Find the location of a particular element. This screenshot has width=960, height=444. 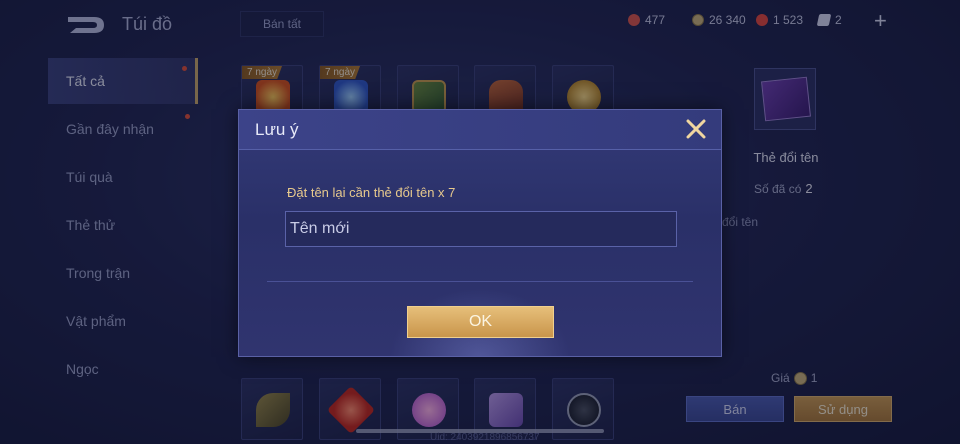

ok-button: OK is located at coordinates (480, 322).